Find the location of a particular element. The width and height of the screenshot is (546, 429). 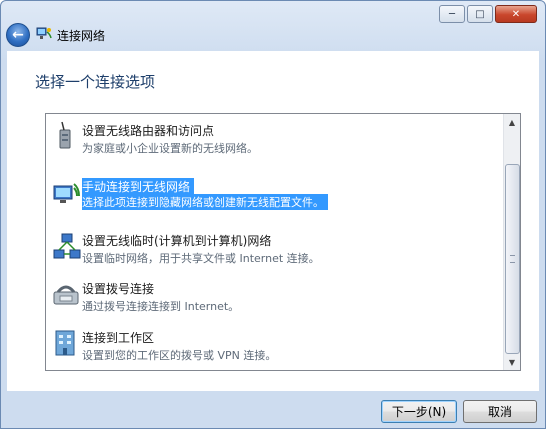

option-title: 连接到工作区 is located at coordinates (118, 338).